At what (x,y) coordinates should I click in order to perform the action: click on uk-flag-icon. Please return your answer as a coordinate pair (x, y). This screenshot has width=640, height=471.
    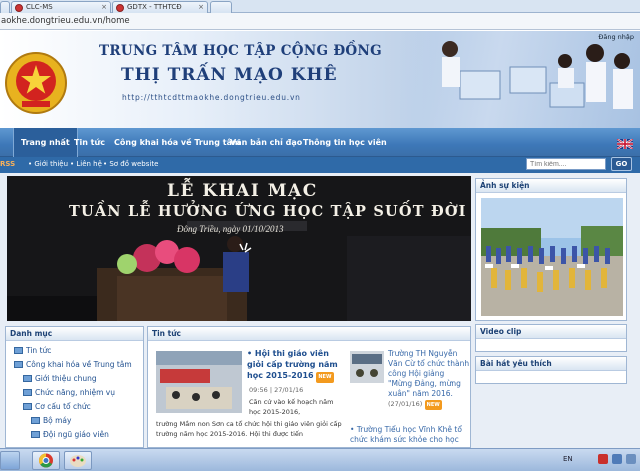
    Looking at the image, I should click on (625, 144).